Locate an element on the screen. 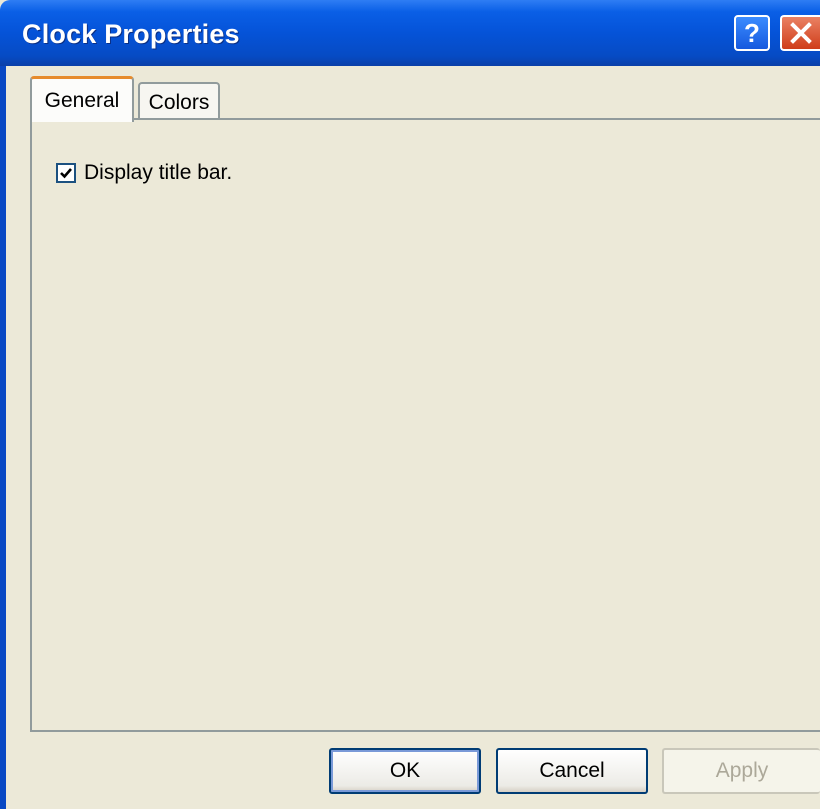 The height and width of the screenshot is (809, 820). help-icon: ? is located at coordinates (752, 32).